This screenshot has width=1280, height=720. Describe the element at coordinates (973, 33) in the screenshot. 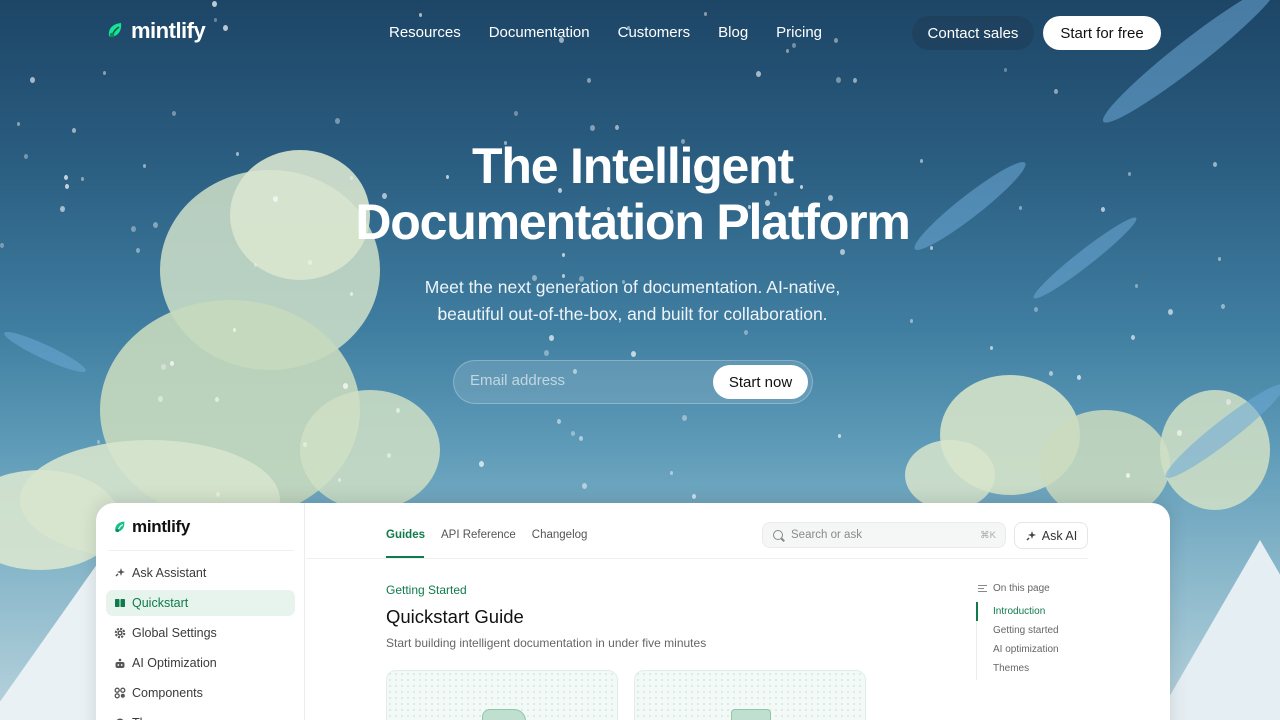

I see `contact-sales-button: Contact sales` at that location.